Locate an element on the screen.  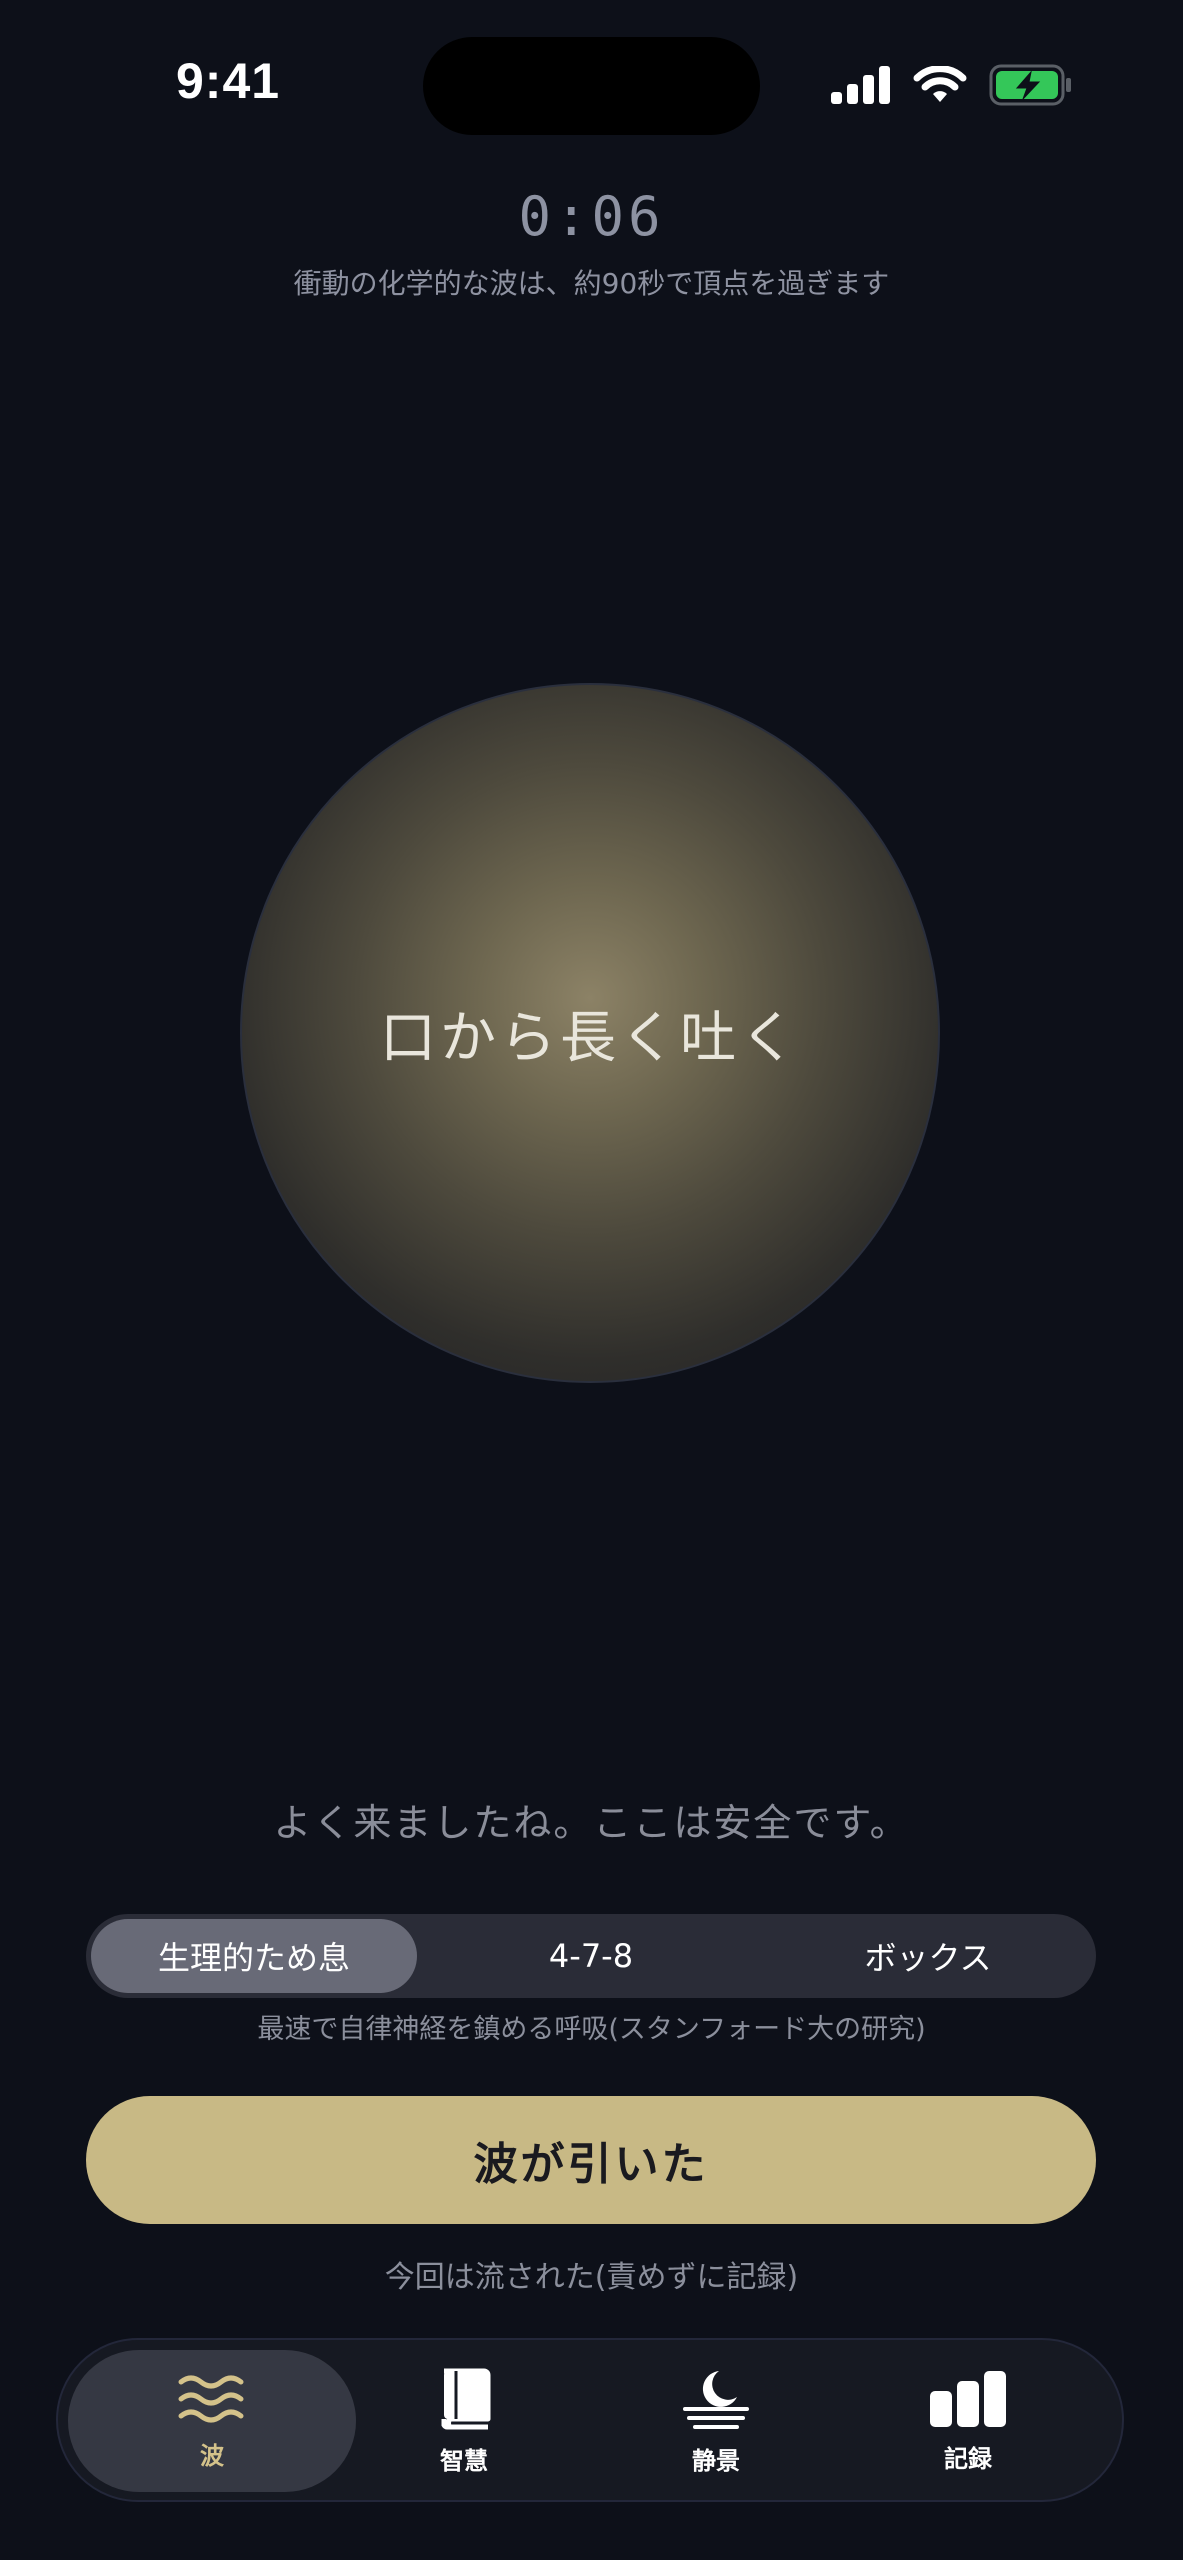
tab-label-wave: 波 is located at coordinates (212, 2455).